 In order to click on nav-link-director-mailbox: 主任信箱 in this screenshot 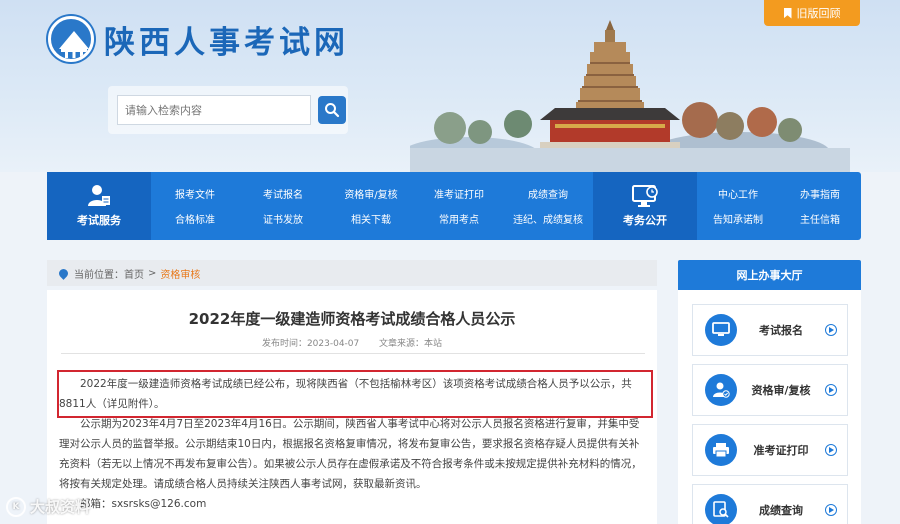, I will do `click(820, 218)`.